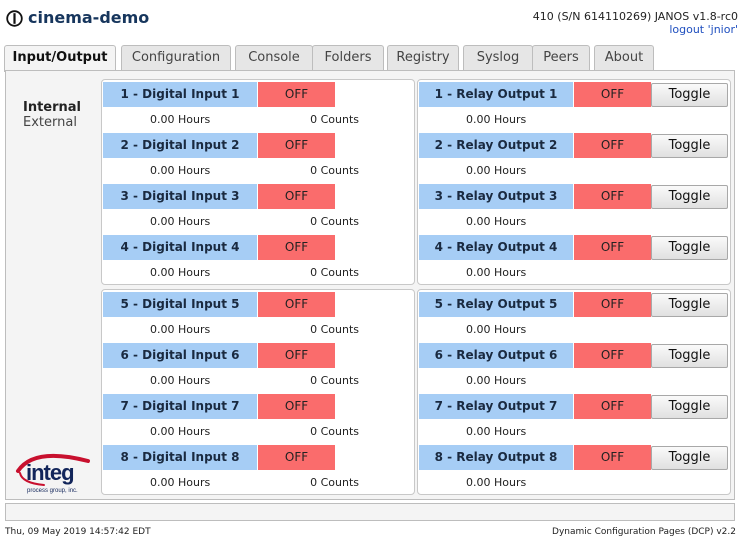  Describe the element at coordinates (180, 247) in the screenshot. I see `input-label: 4 - Digital Input 4` at that location.